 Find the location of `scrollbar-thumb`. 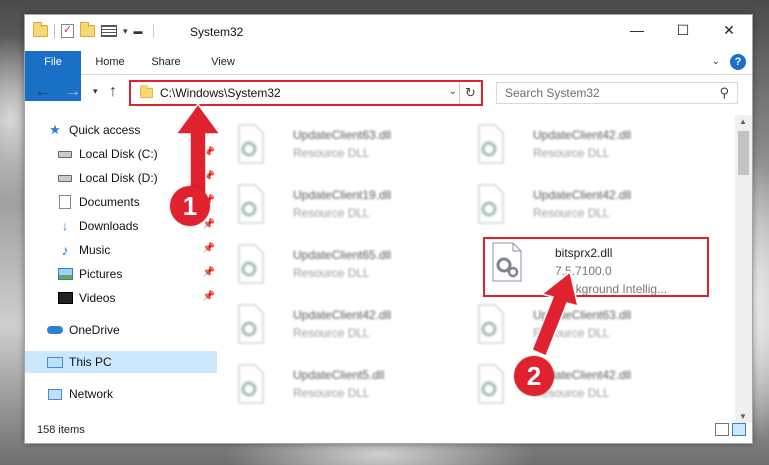

scrollbar-thumb is located at coordinates (743, 153).